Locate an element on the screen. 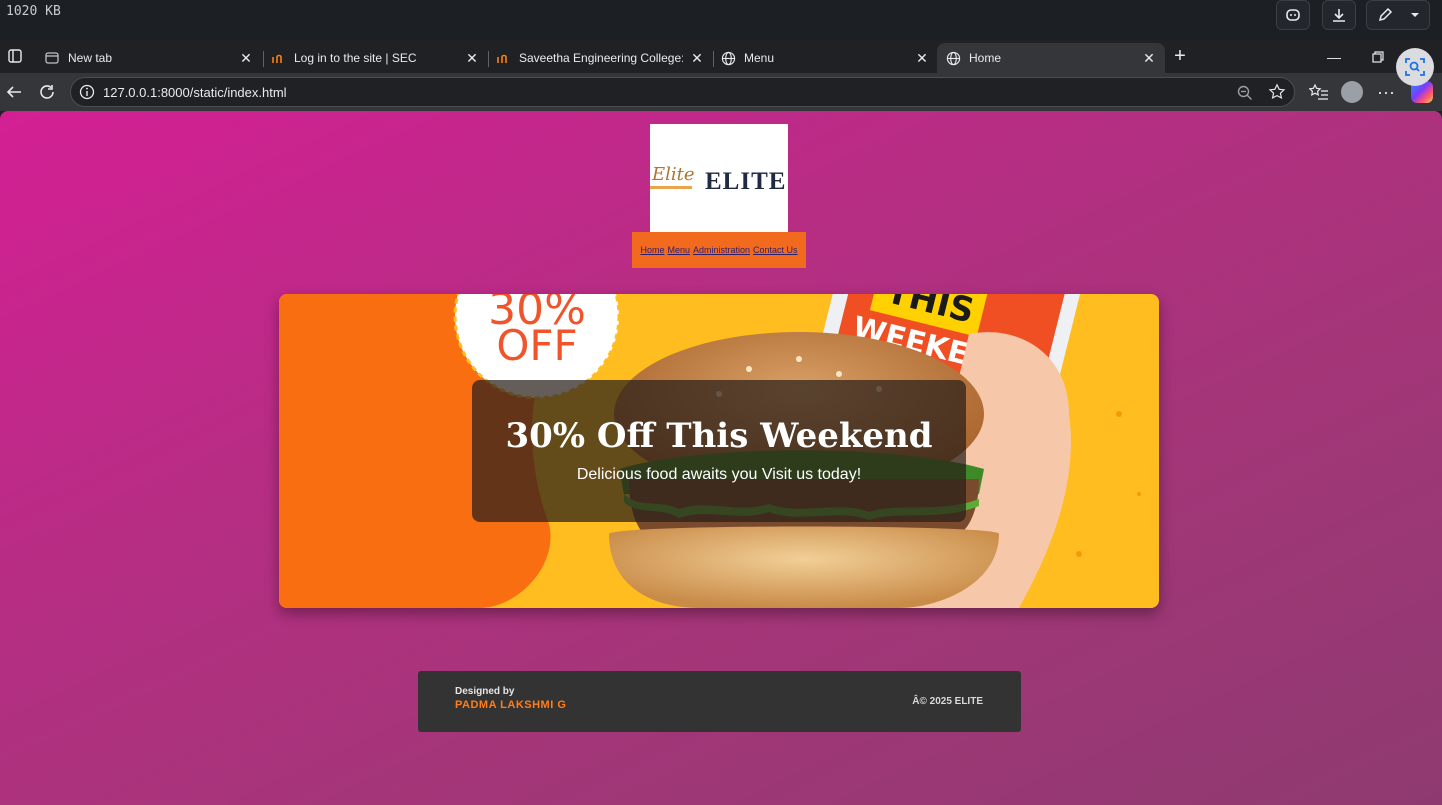  tab-saveetha: Saveetha Engineering College: Lo ✕ is located at coordinates (600, 58).